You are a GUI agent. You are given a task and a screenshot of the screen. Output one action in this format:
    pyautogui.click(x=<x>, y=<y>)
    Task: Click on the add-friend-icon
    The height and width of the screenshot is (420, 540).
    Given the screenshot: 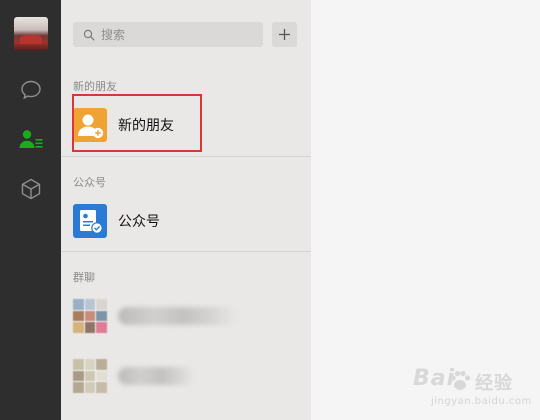 What is the action you would take?
    pyautogui.click(x=91, y=126)
    